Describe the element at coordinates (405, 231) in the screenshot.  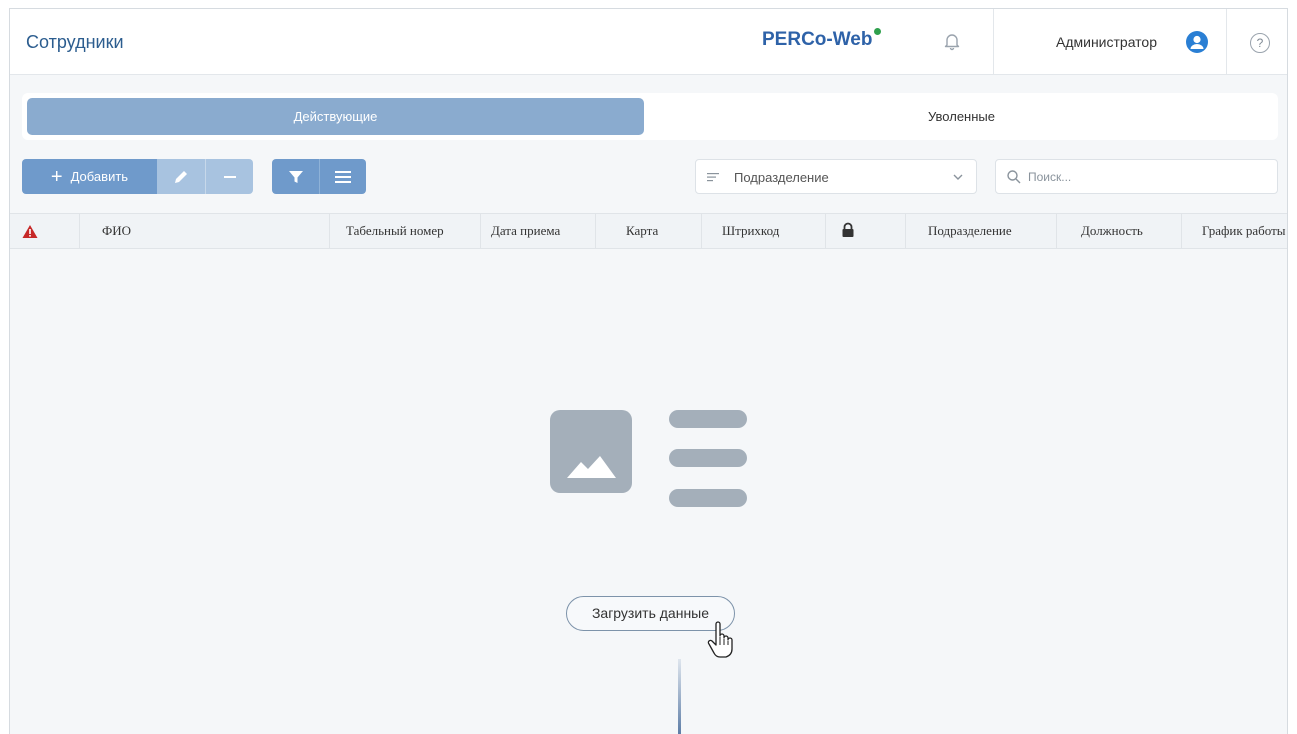
I see `column-header: Табельный номер` at that location.